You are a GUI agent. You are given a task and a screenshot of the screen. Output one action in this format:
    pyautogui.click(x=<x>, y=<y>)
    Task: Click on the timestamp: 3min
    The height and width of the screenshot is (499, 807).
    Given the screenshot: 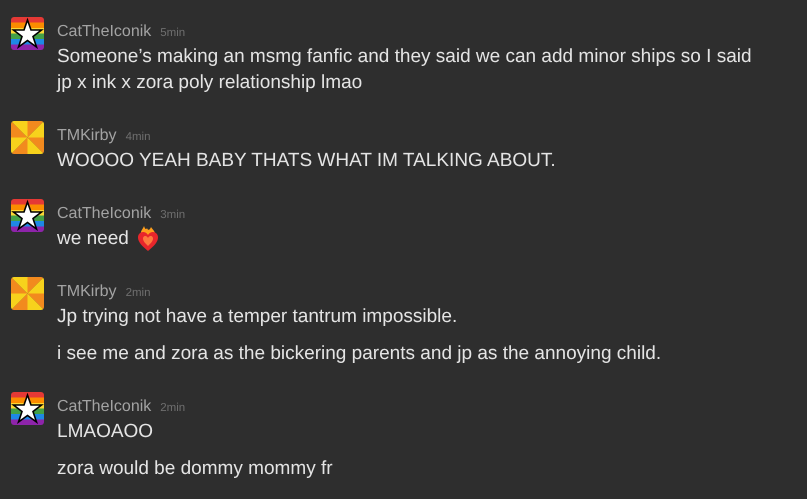 What is the action you would take?
    pyautogui.click(x=173, y=215)
    